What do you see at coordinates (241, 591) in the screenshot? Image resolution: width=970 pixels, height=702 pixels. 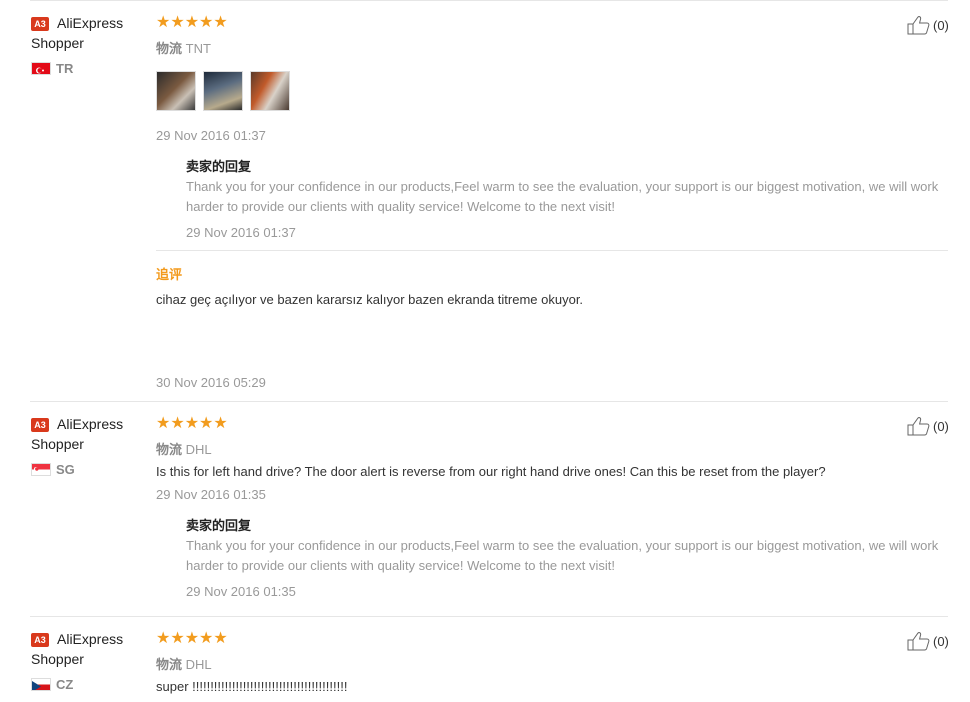 I see `seller-reply-date: 29 Nov 2016 01:35` at bounding box center [241, 591].